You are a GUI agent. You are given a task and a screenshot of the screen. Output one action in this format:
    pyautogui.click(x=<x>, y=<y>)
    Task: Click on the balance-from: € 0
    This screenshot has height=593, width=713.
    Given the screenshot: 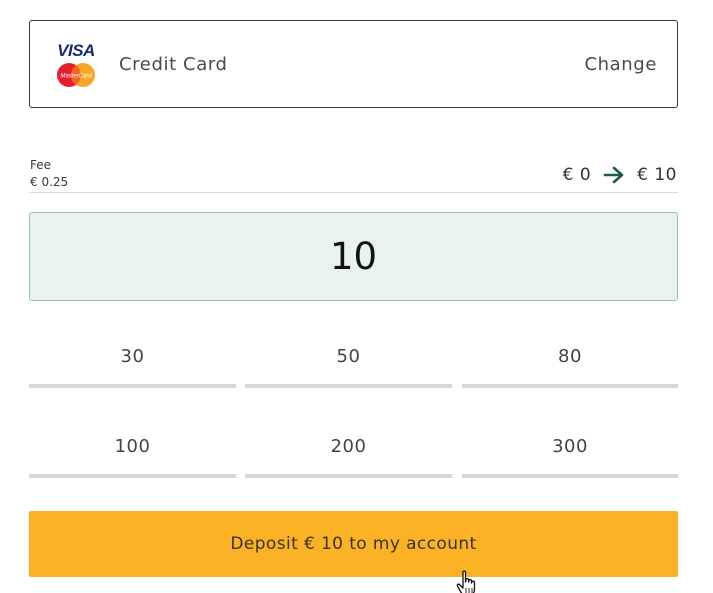 What is the action you would take?
    pyautogui.click(x=577, y=175)
    